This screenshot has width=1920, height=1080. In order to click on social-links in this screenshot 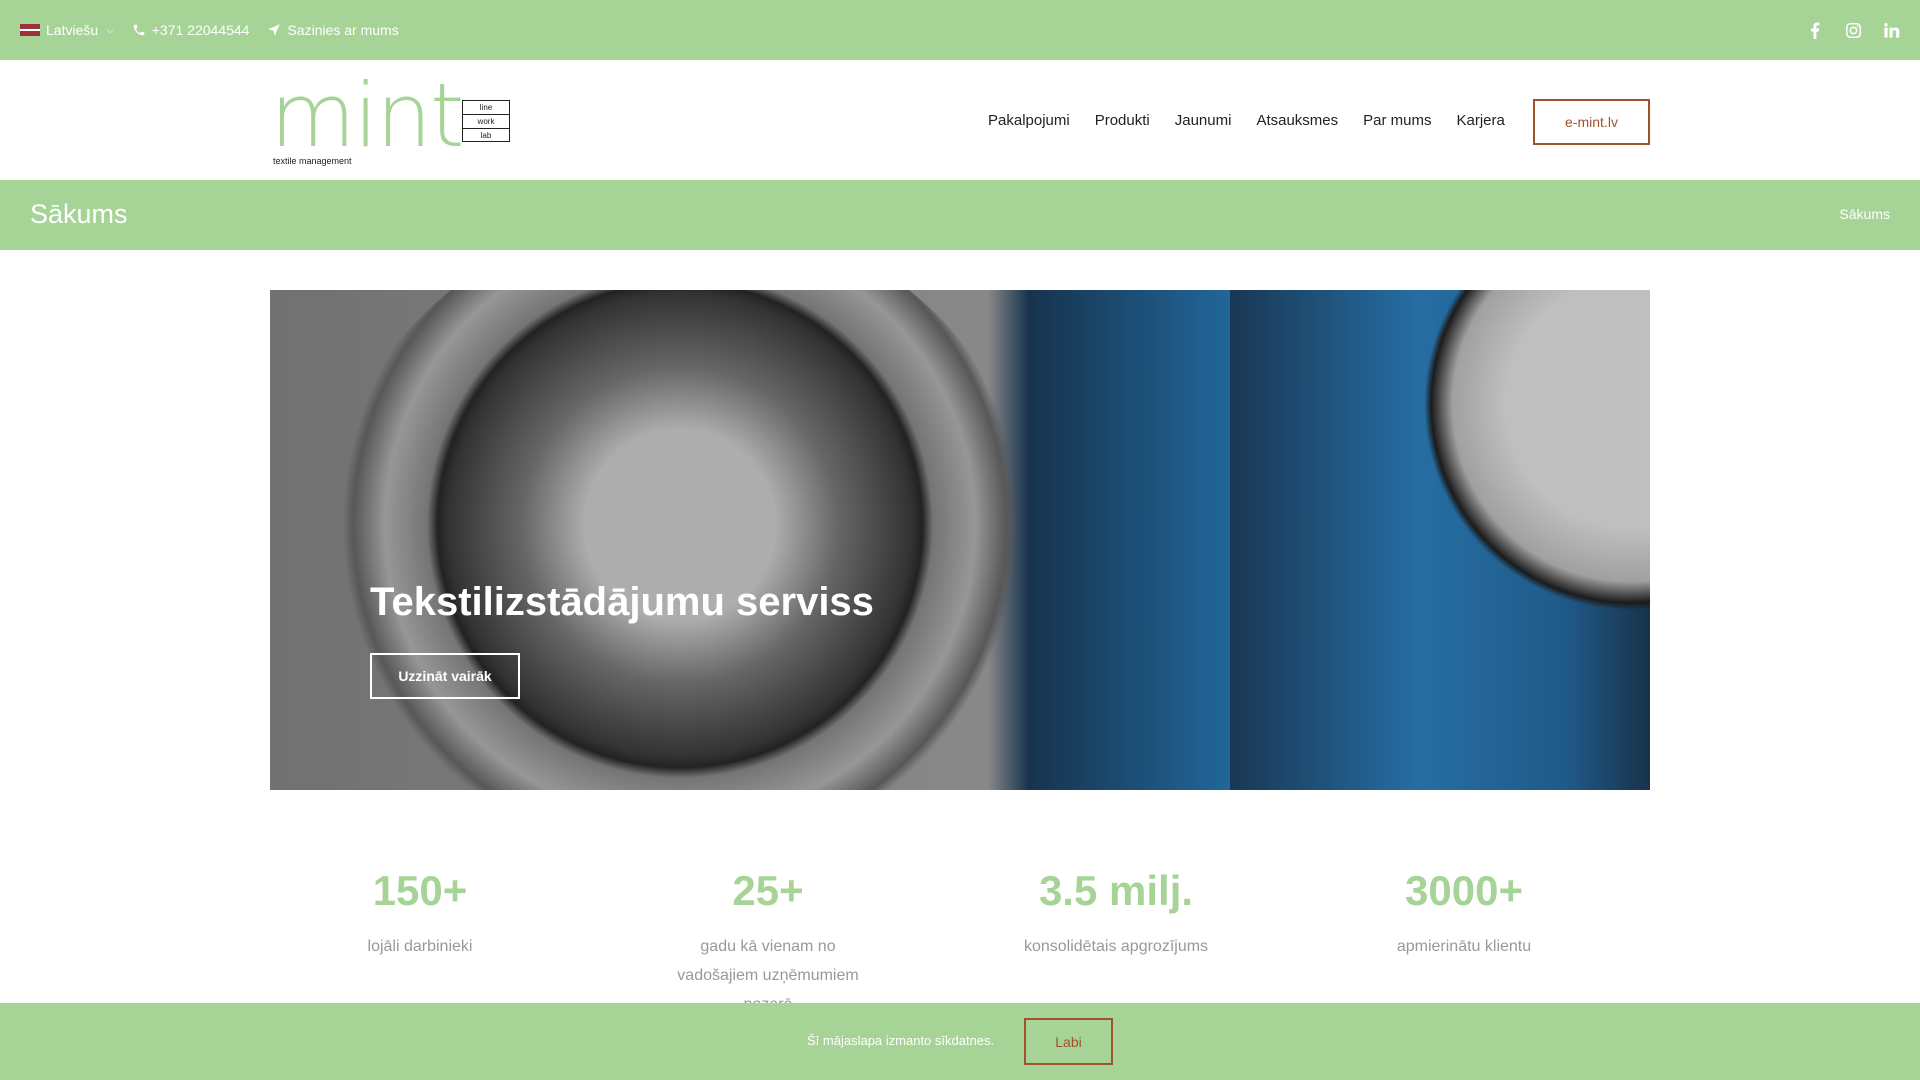, I will do `click(1853, 30)`.